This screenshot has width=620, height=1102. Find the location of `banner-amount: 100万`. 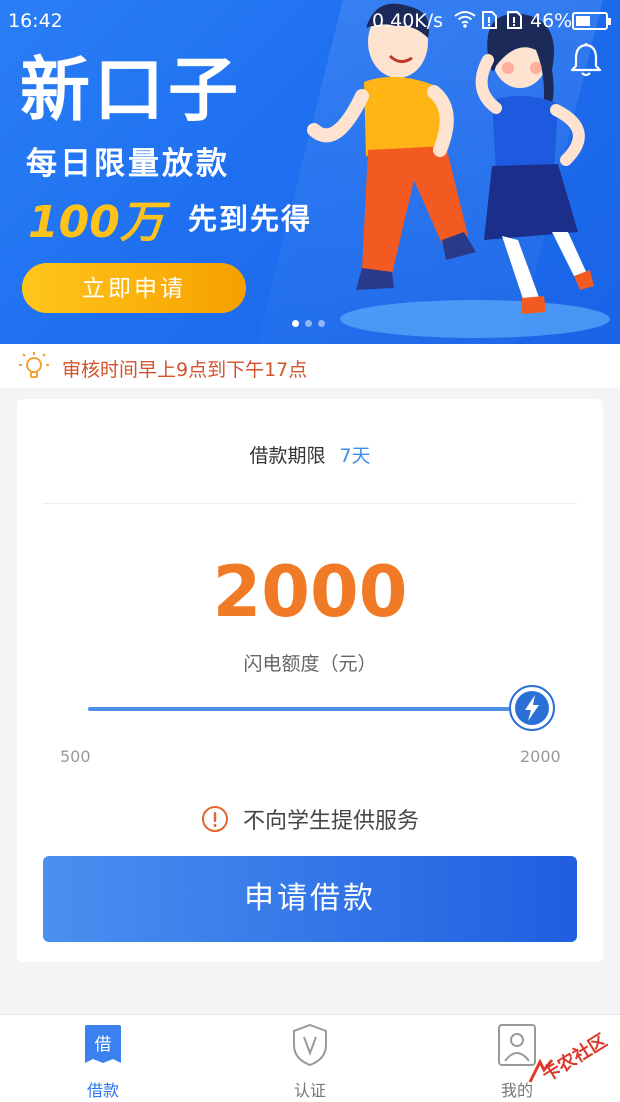

banner-amount: 100万 is located at coordinates (96, 222).